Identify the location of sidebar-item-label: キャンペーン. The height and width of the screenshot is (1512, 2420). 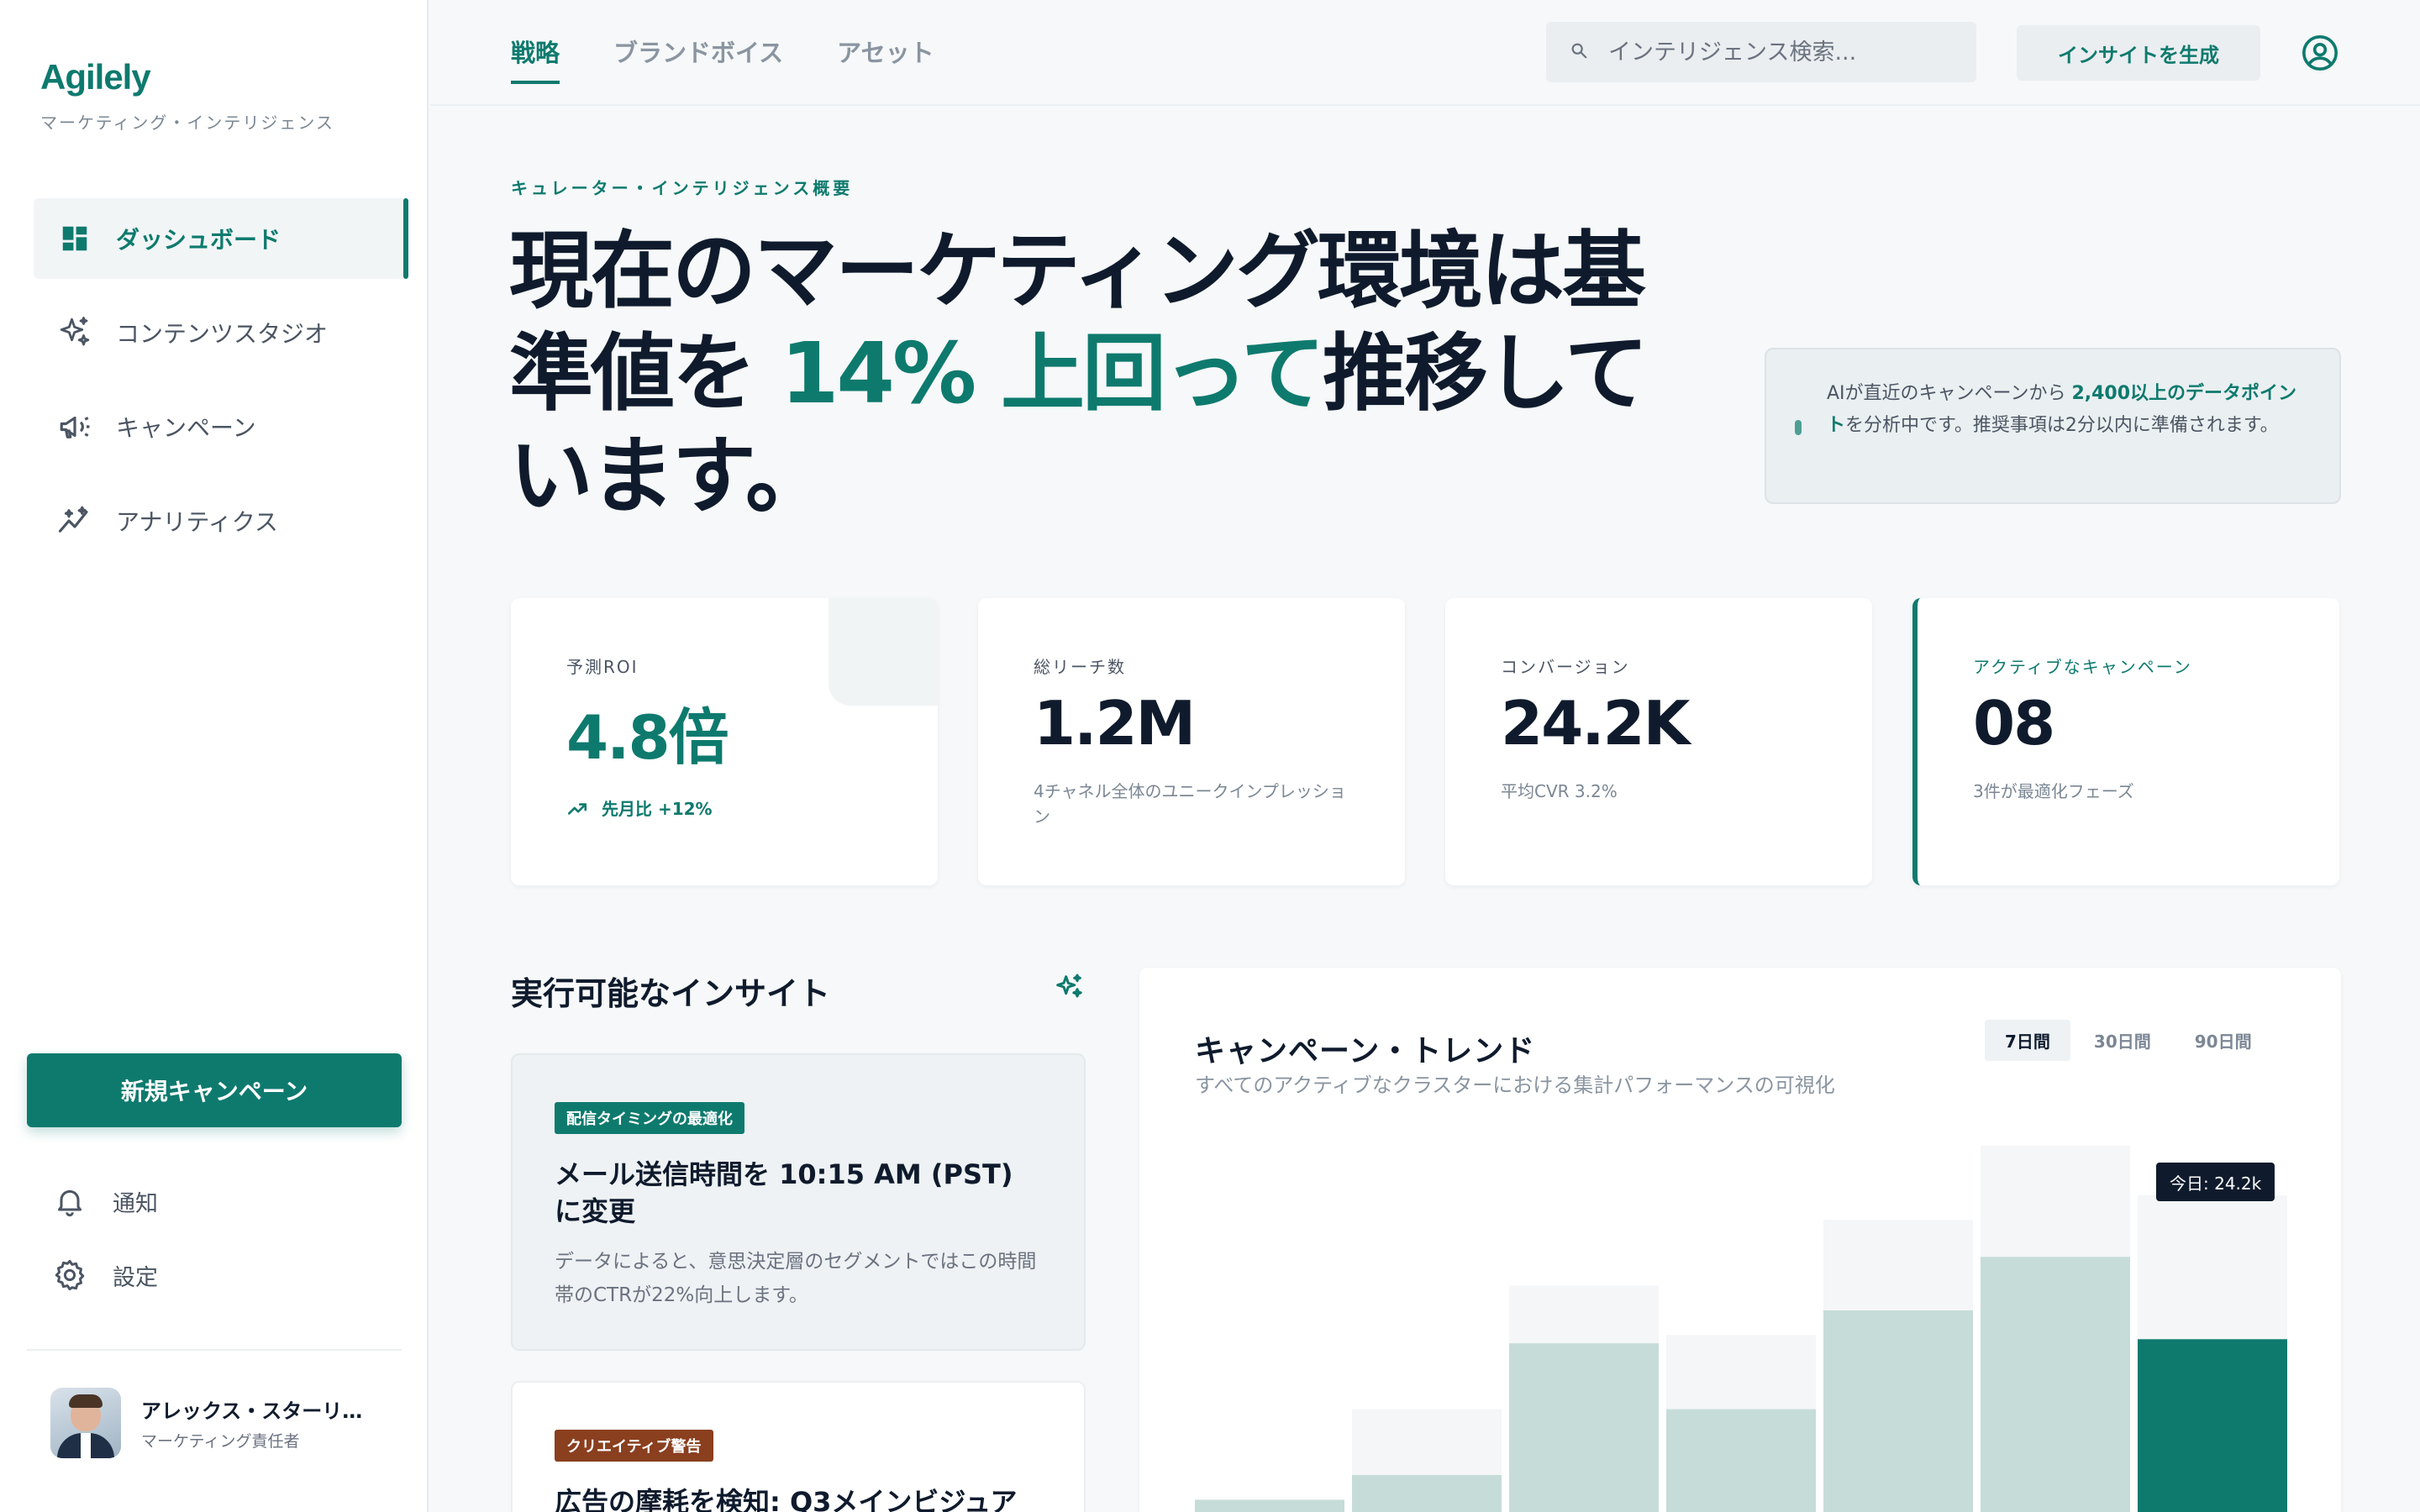
(186, 428).